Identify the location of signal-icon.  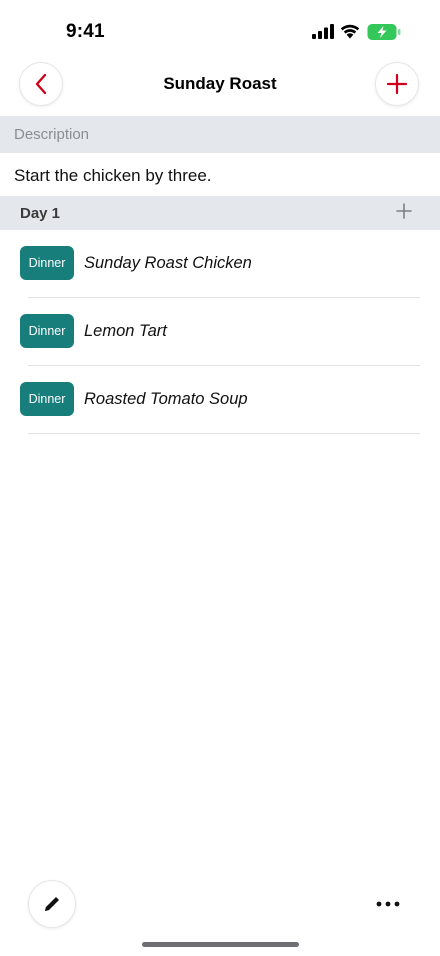
(323, 31).